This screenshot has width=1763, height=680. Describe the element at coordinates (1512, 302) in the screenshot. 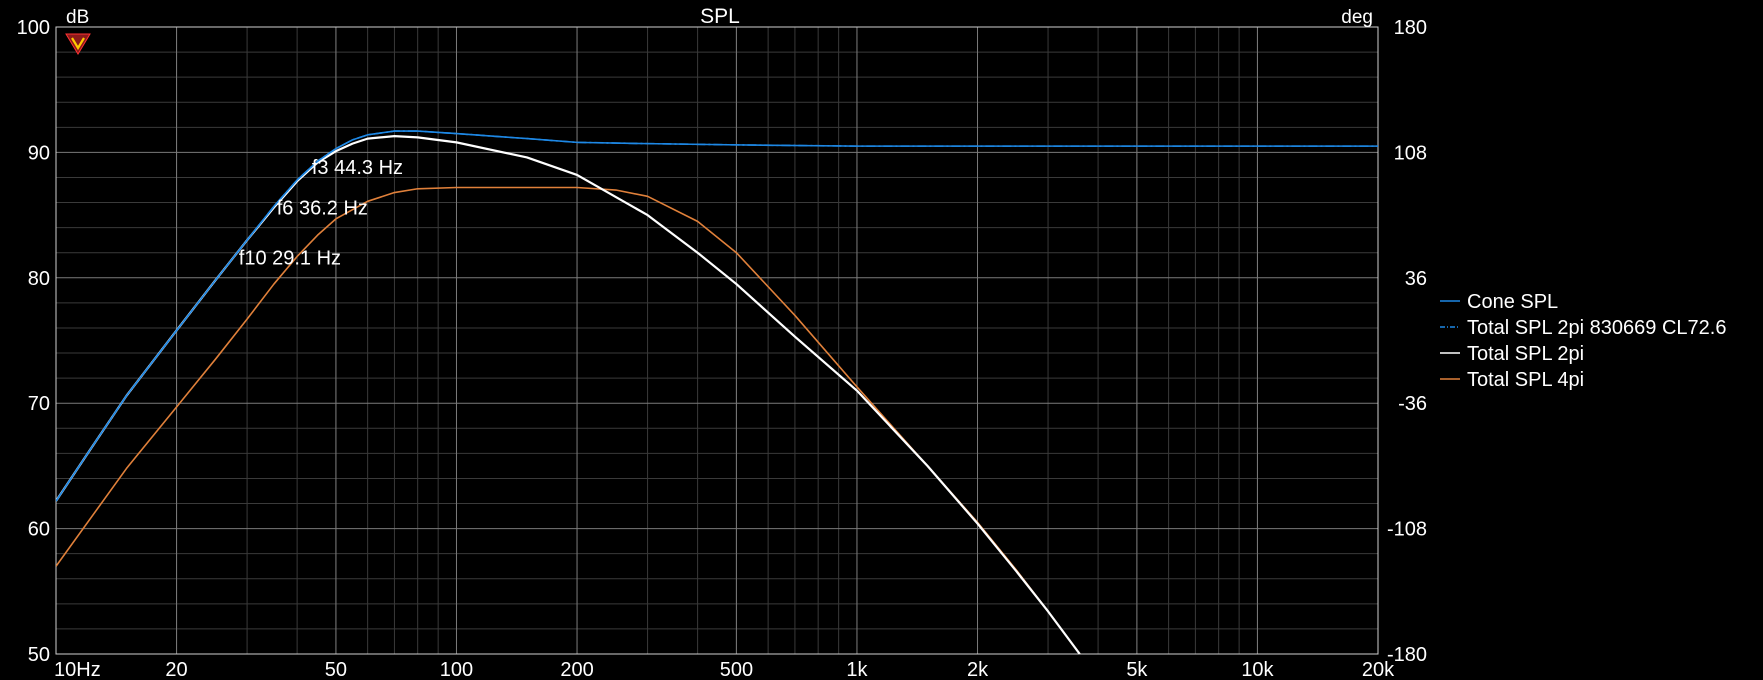

I see `legend-label: Cone SPL` at that location.